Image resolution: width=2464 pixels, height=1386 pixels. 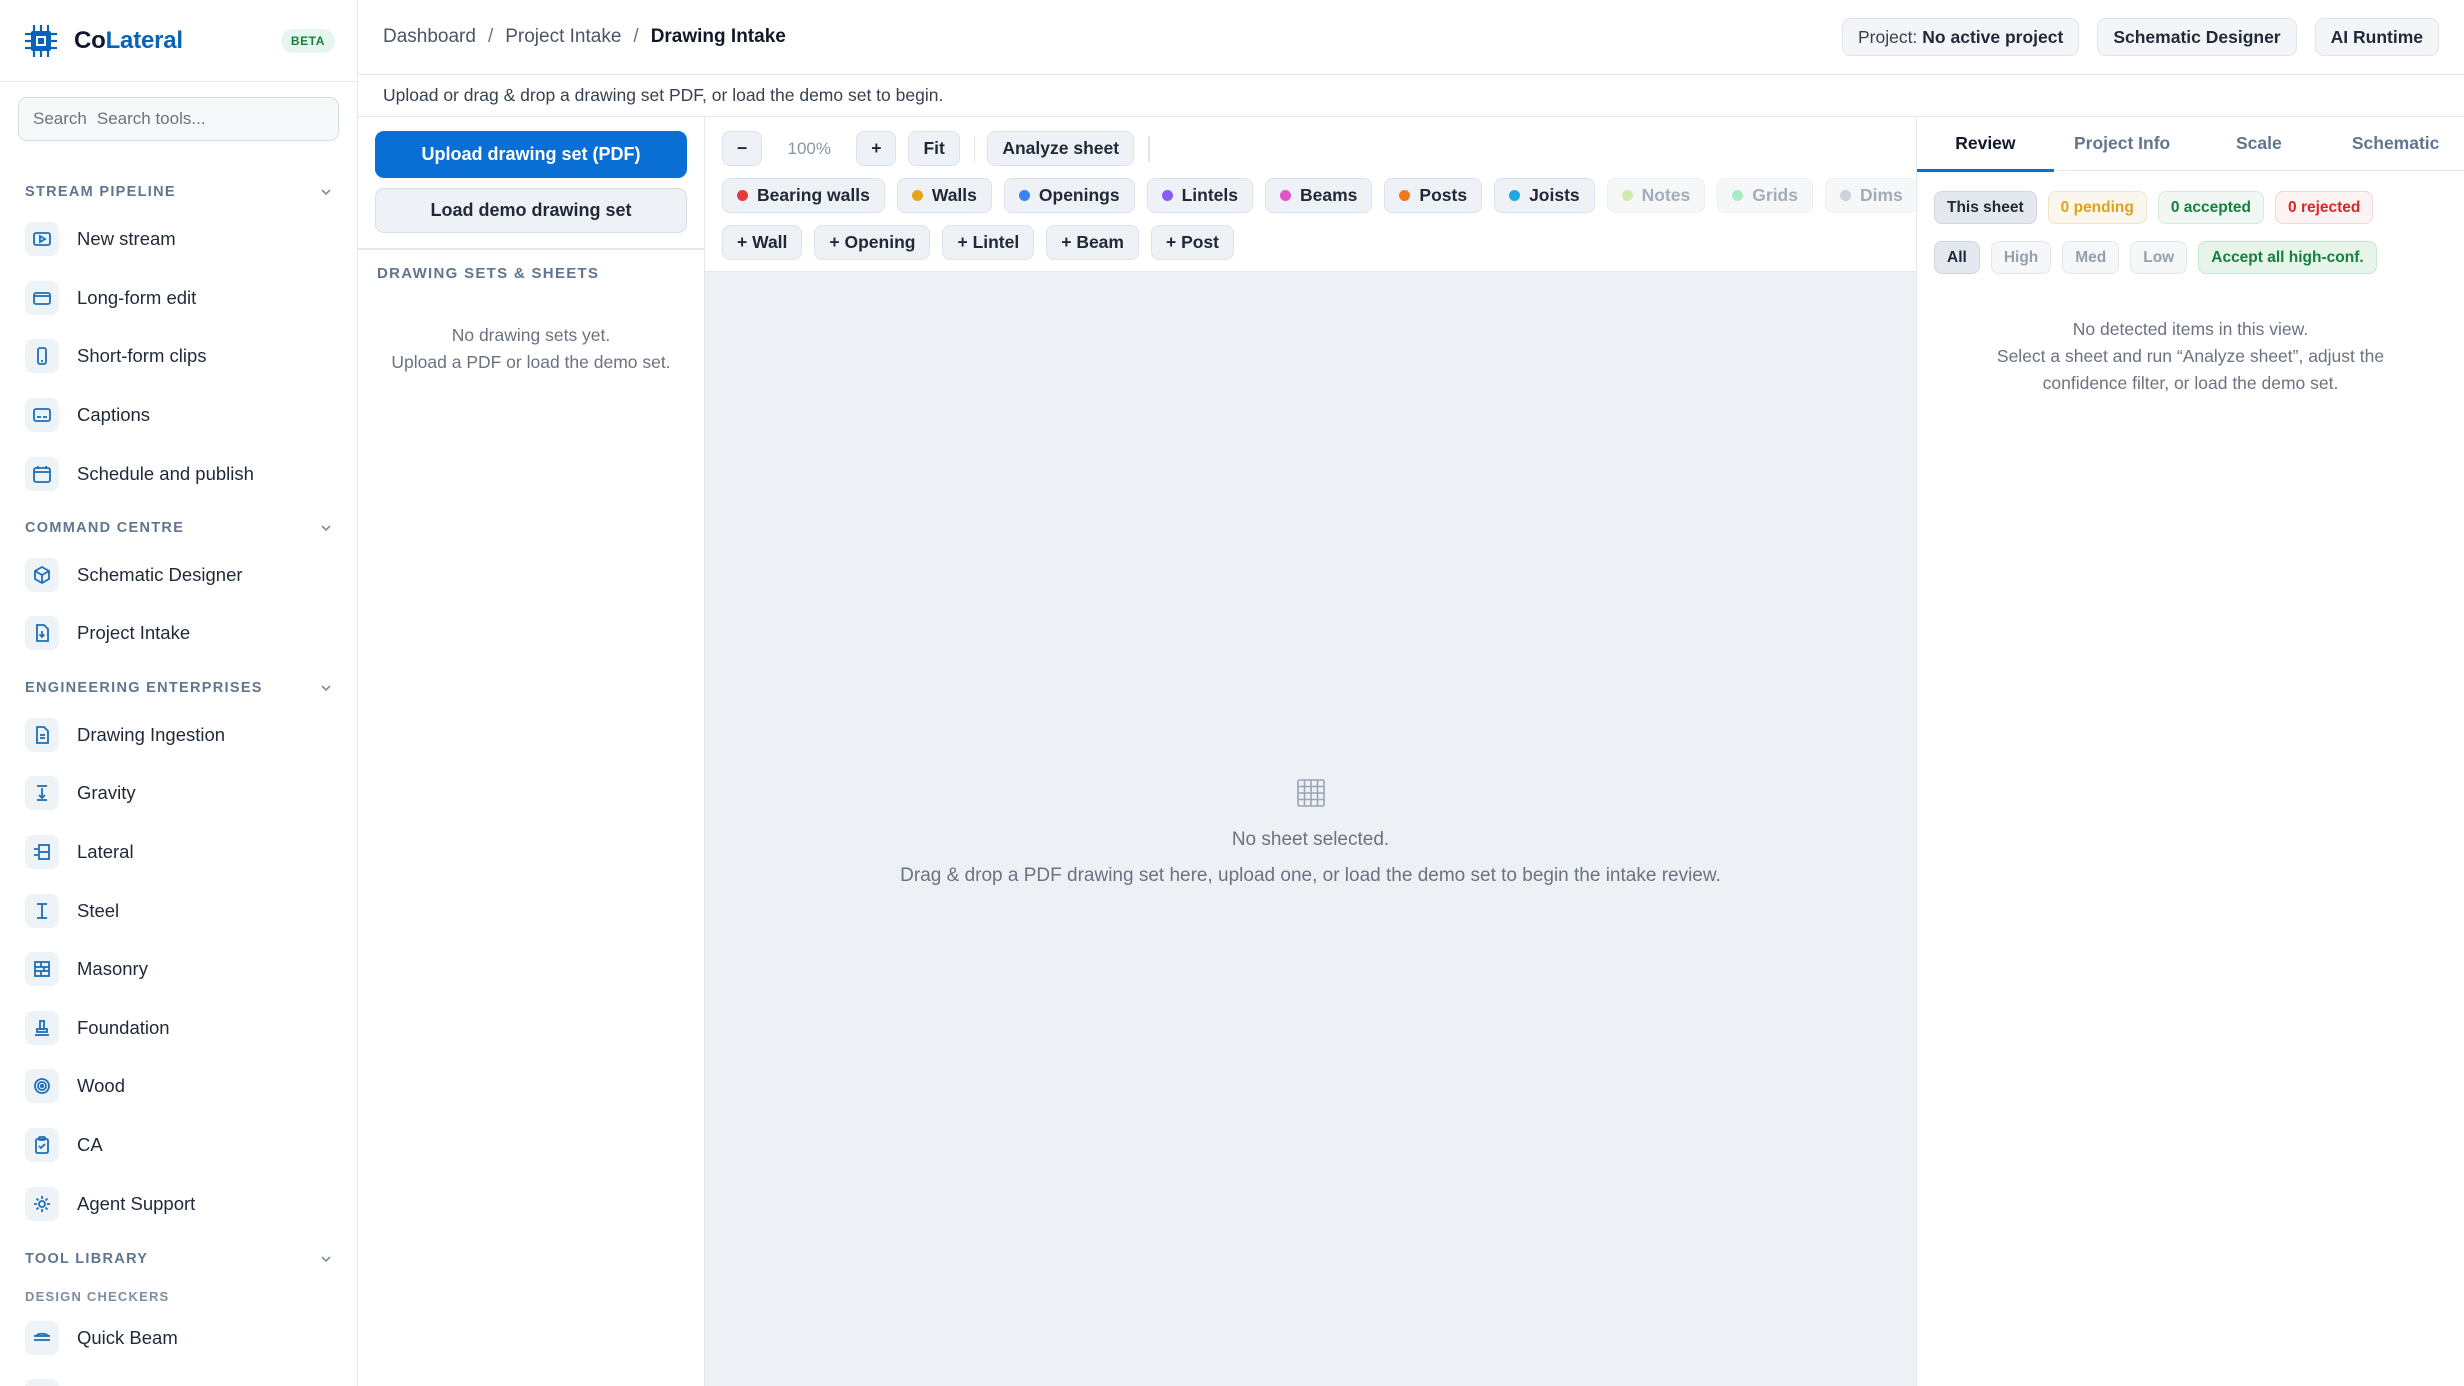 What do you see at coordinates (179, 192) in the screenshot?
I see `section-stream-pipeline: STREAM PIPELINE` at bounding box center [179, 192].